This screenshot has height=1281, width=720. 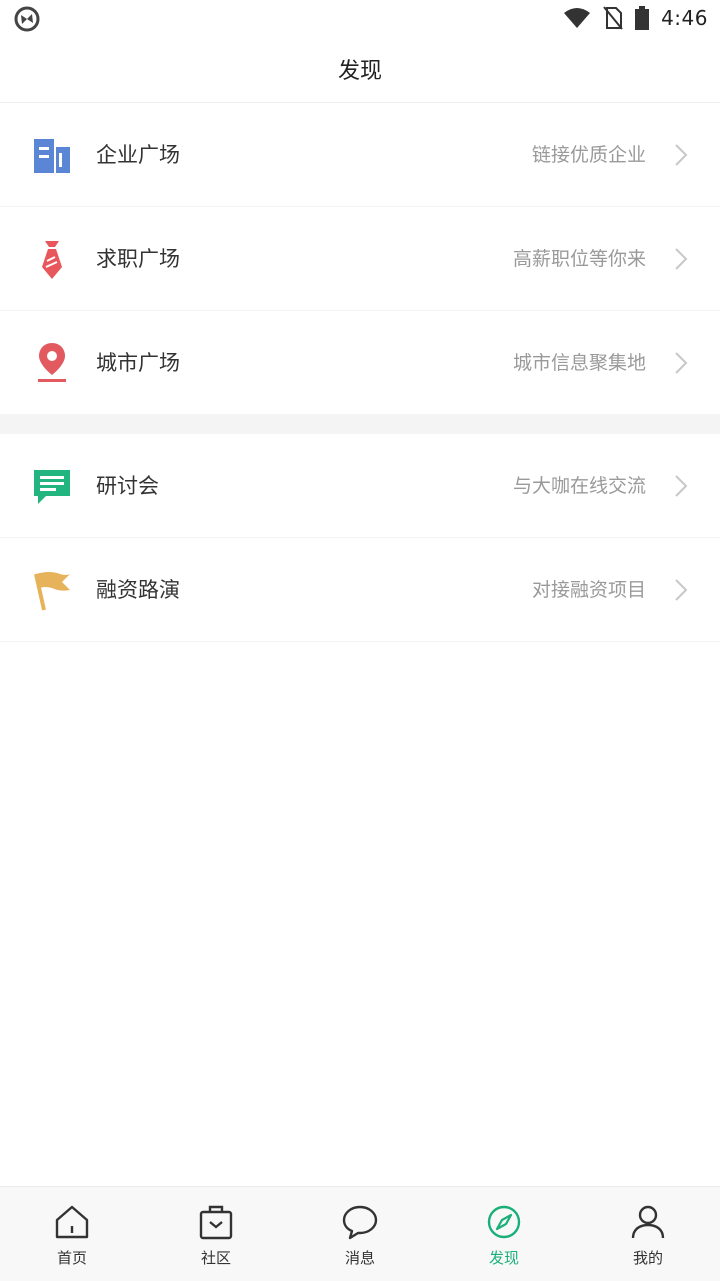 I want to click on tab-label: 消息, so click(x=359, y=1258).